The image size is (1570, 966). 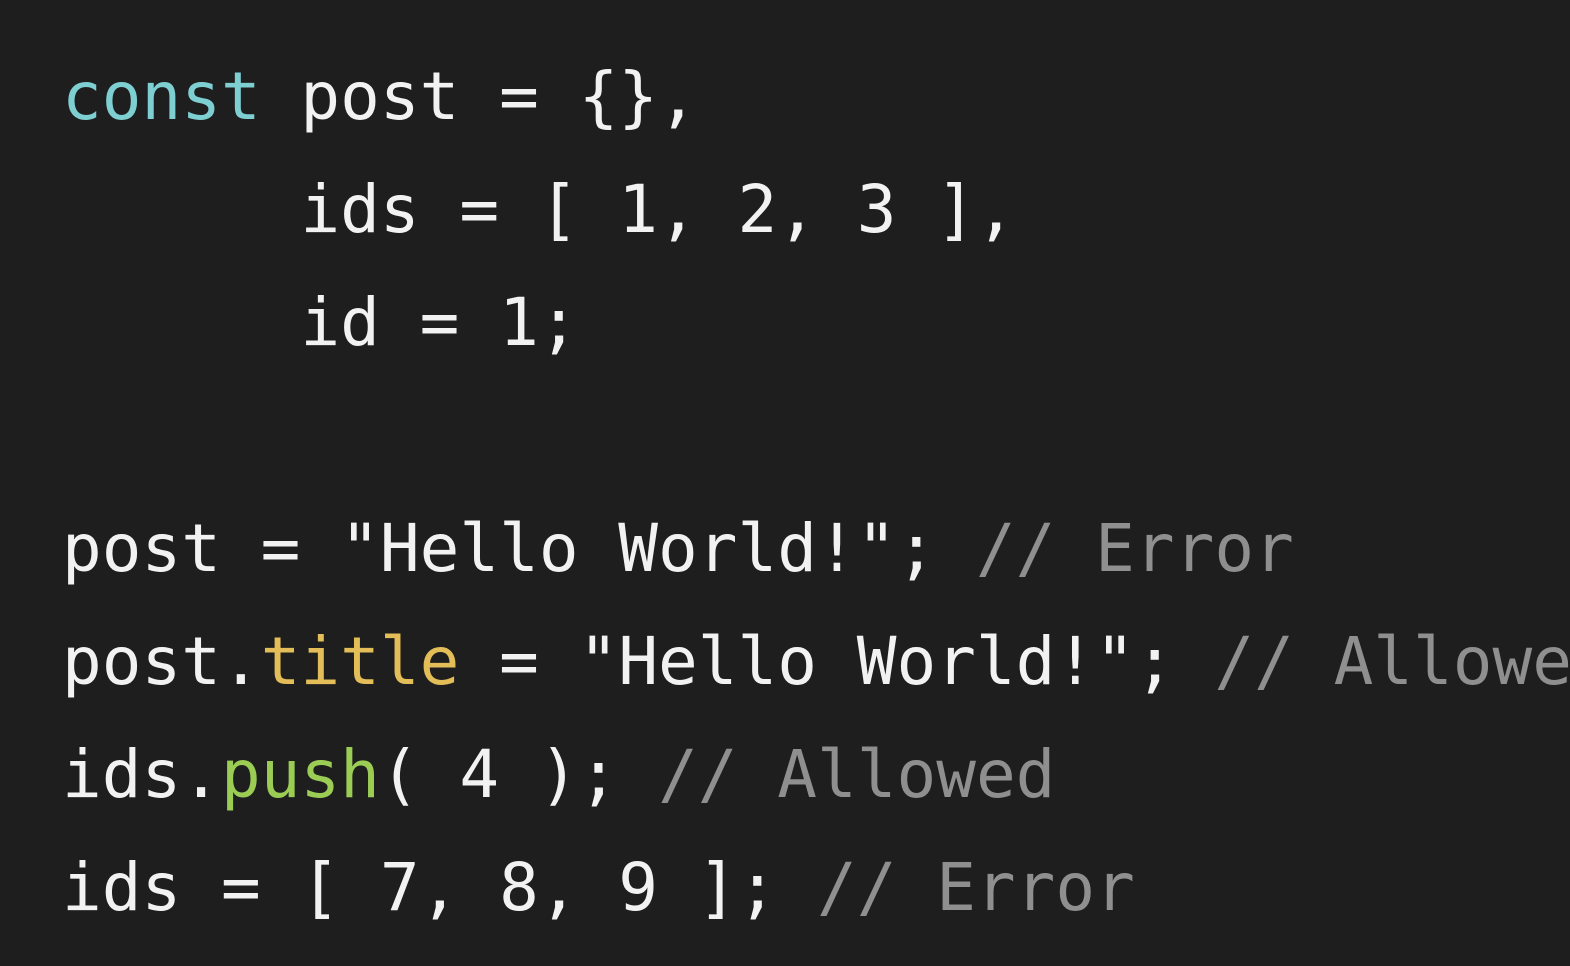 What do you see at coordinates (300, 774) in the screenshot?
I see `code-method: push` at bounding box center [300, 774].